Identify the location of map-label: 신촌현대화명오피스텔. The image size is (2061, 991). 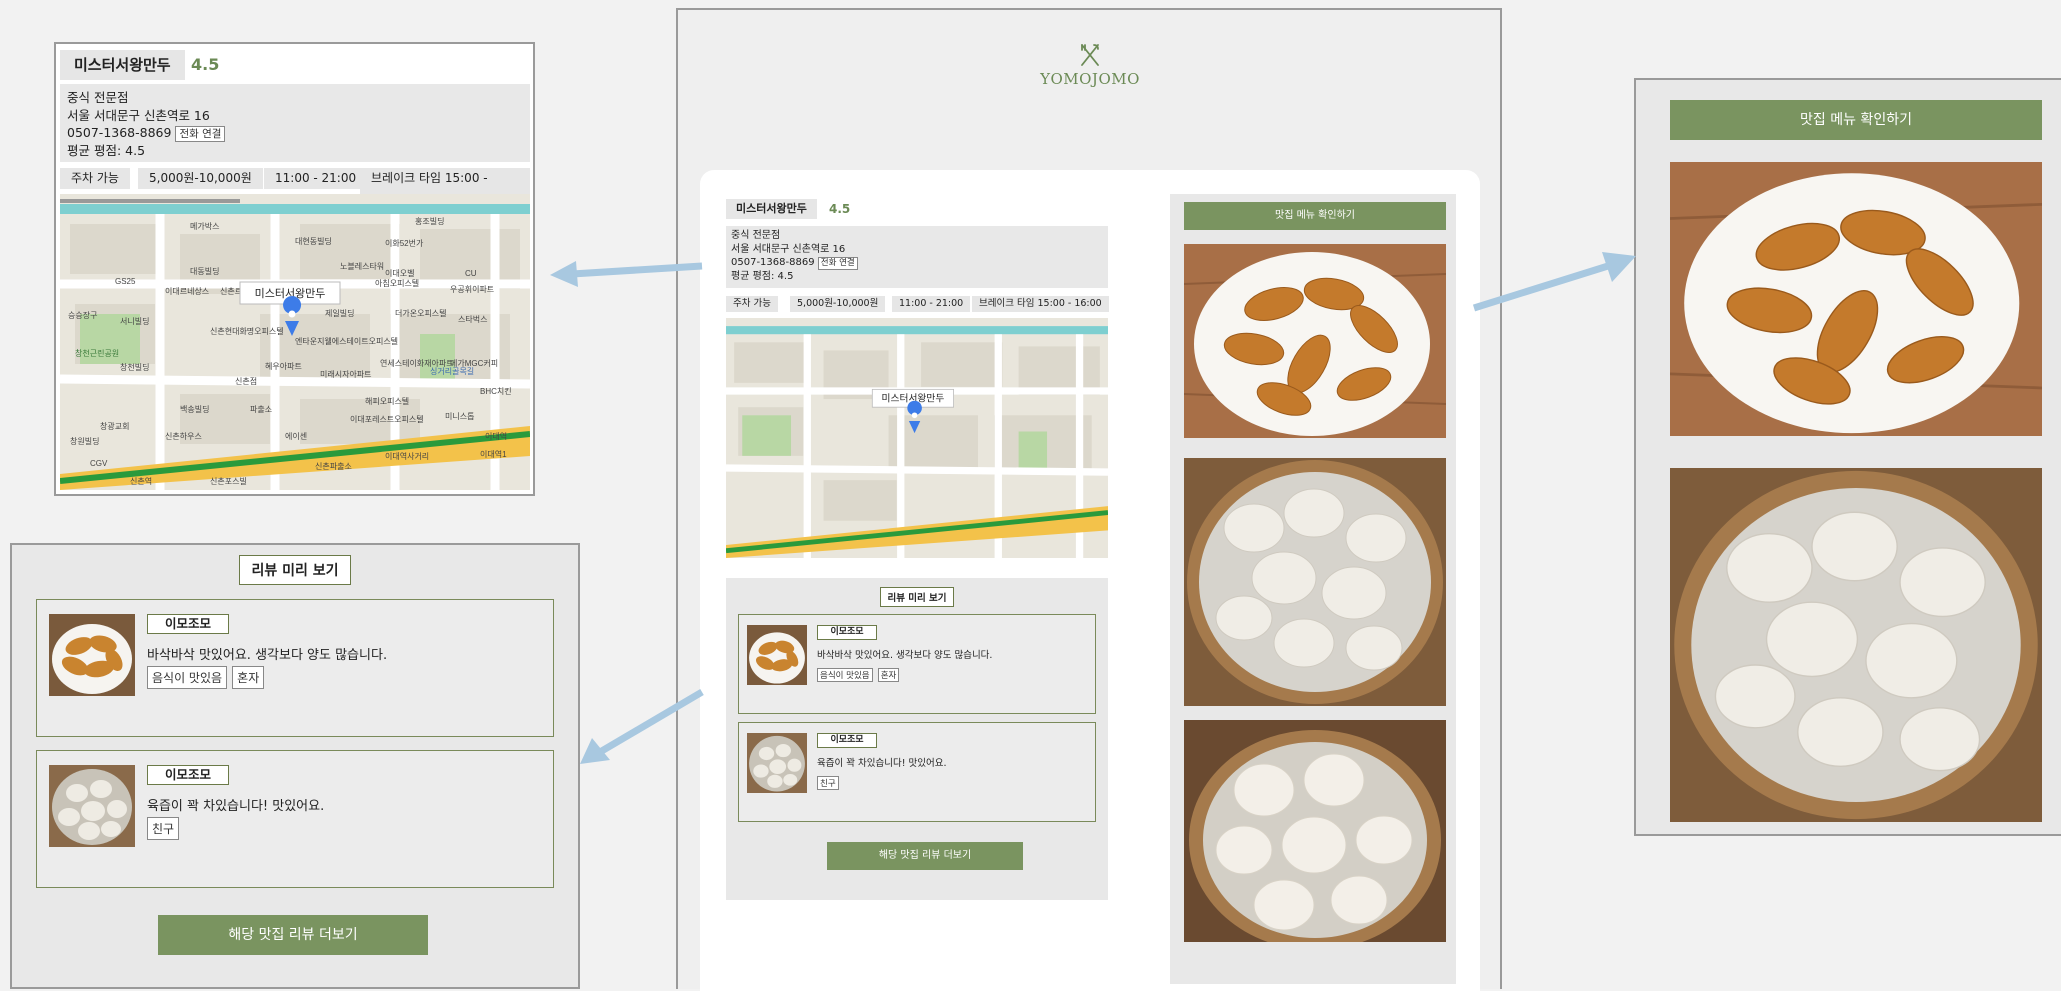
(247, 331).